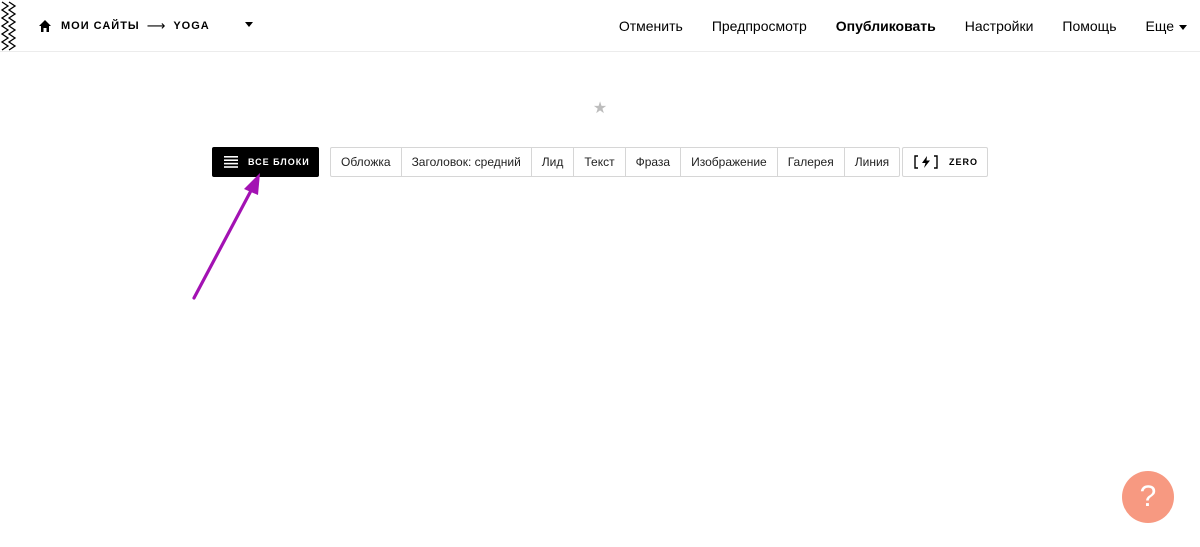 The width and height of the screenshot is (1200, 547). I want to click on help-button: ?, so click(1148, 497).